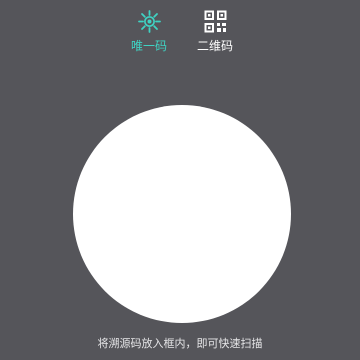  Describe the element at coordinates (180, 343) in the screenshot. I see `scan-hint-text: 将溯源码放入框内，即可快速扫描` at that location.